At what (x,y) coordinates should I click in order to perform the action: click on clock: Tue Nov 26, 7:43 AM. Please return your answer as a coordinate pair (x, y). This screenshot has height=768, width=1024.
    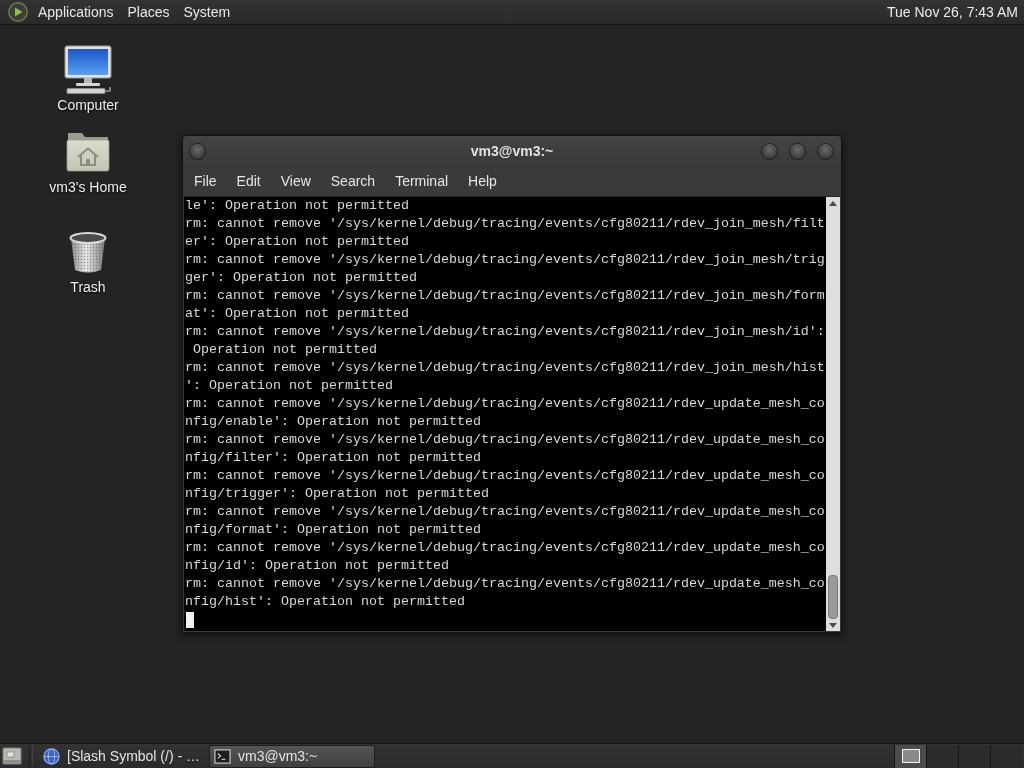
    Looking at the image, I should click on (952, 12).